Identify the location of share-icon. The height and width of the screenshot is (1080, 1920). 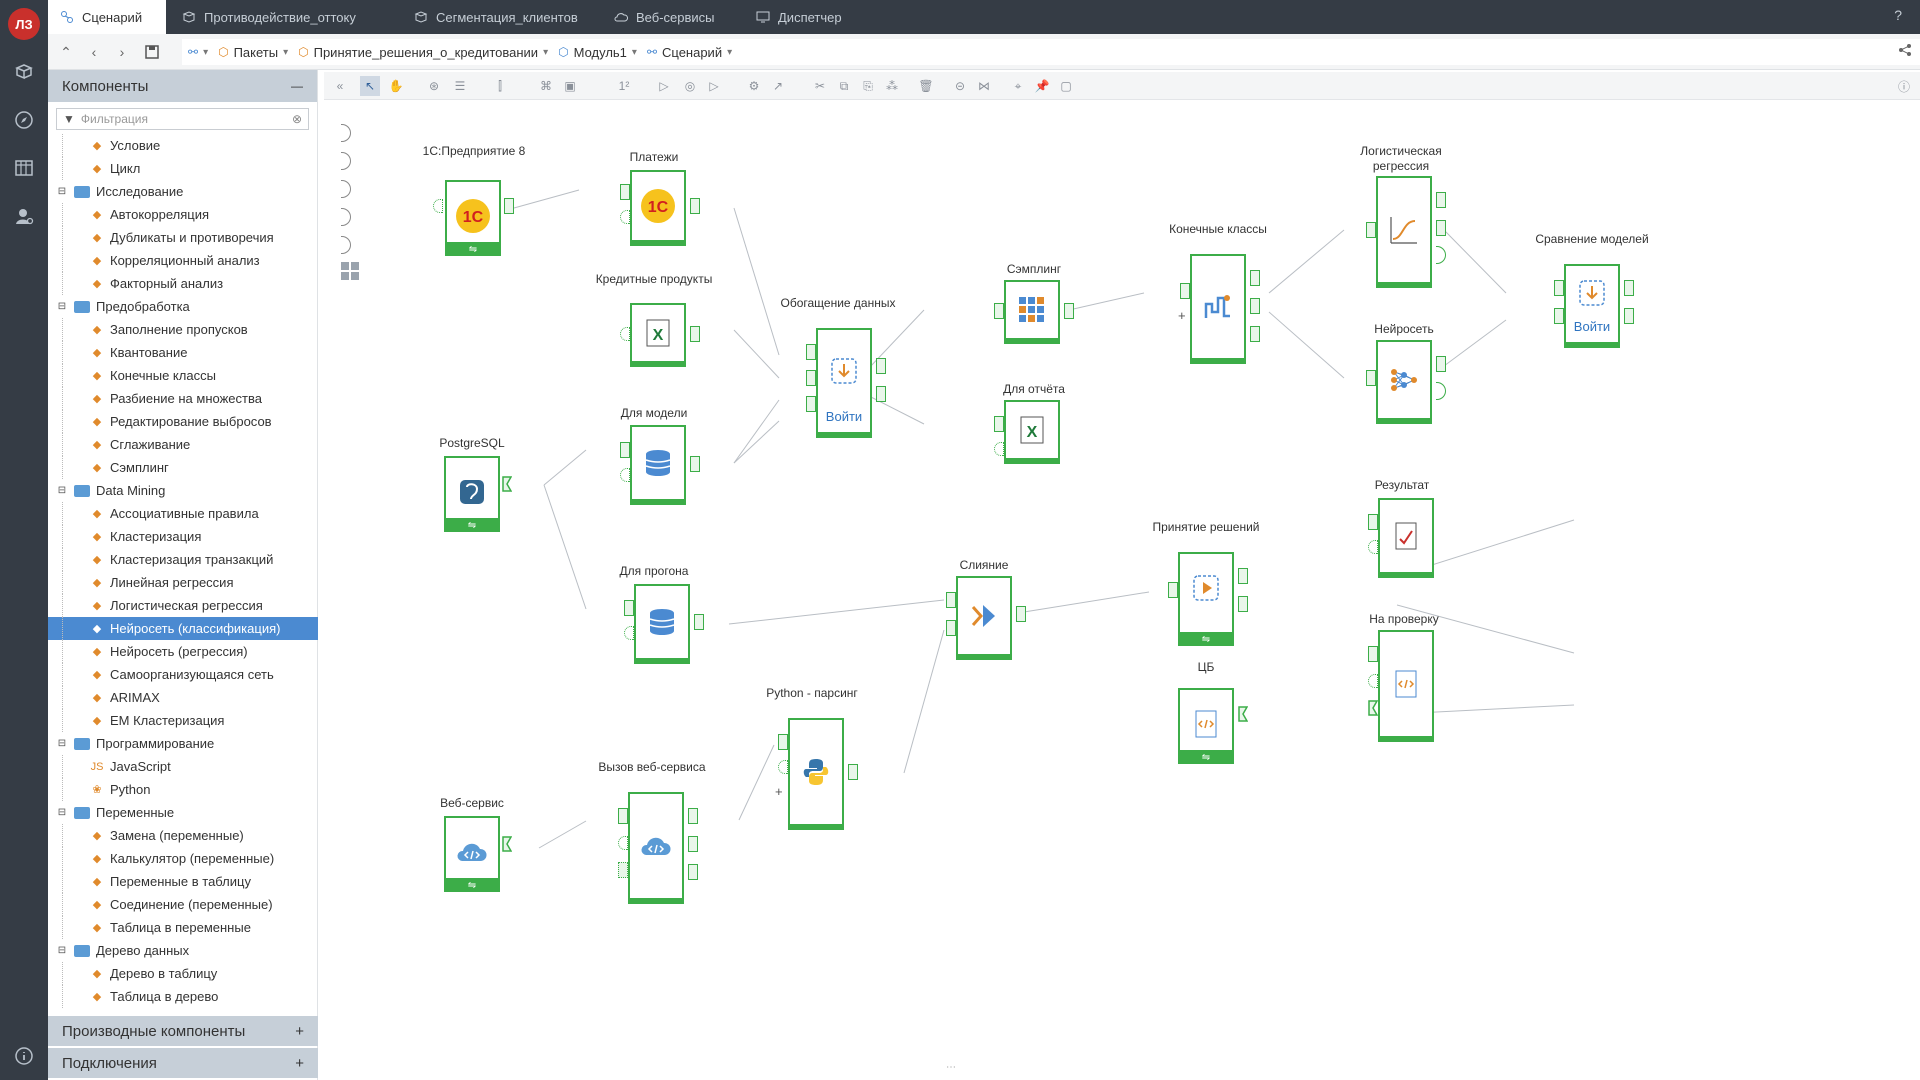
(1905, 51).